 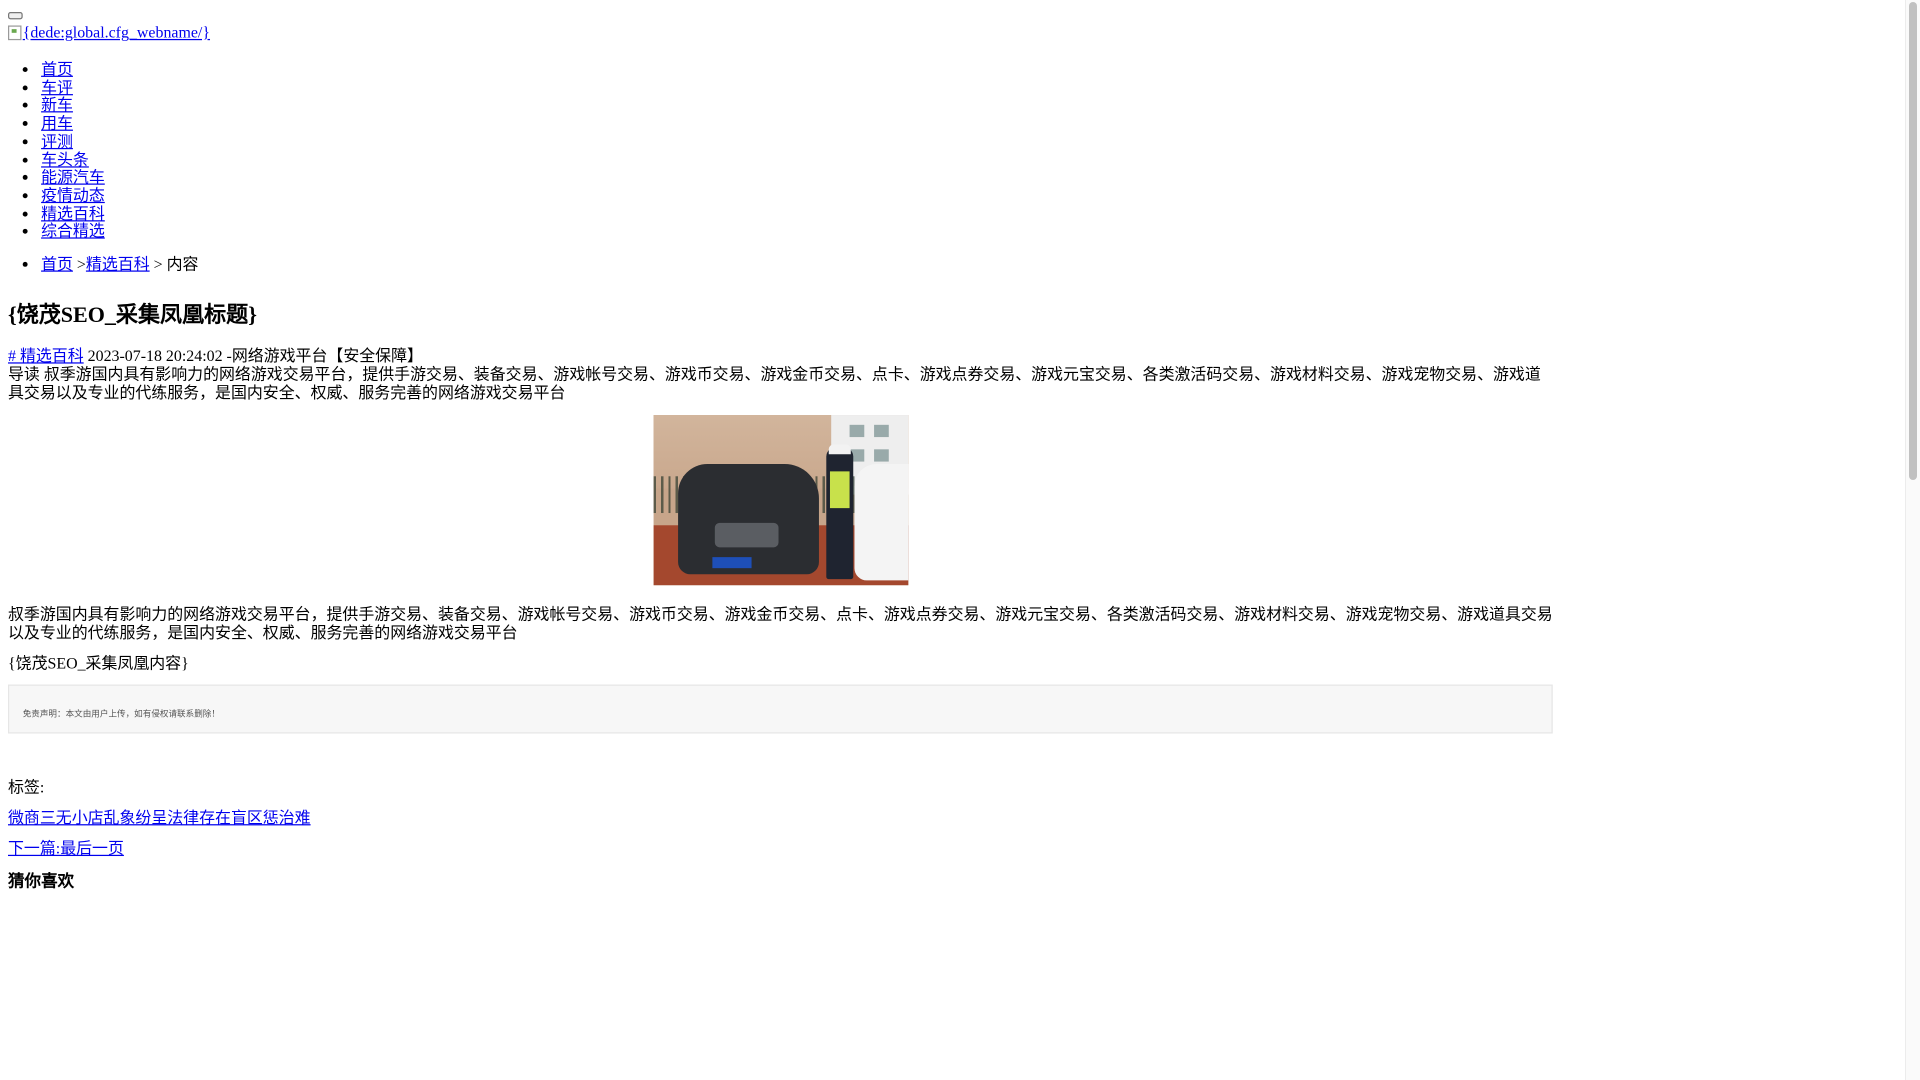 What do you see at coordinates (980, 123) in the screenshot?
I see `nav-item-car-use: 用车` at bounding box center [980, 123].